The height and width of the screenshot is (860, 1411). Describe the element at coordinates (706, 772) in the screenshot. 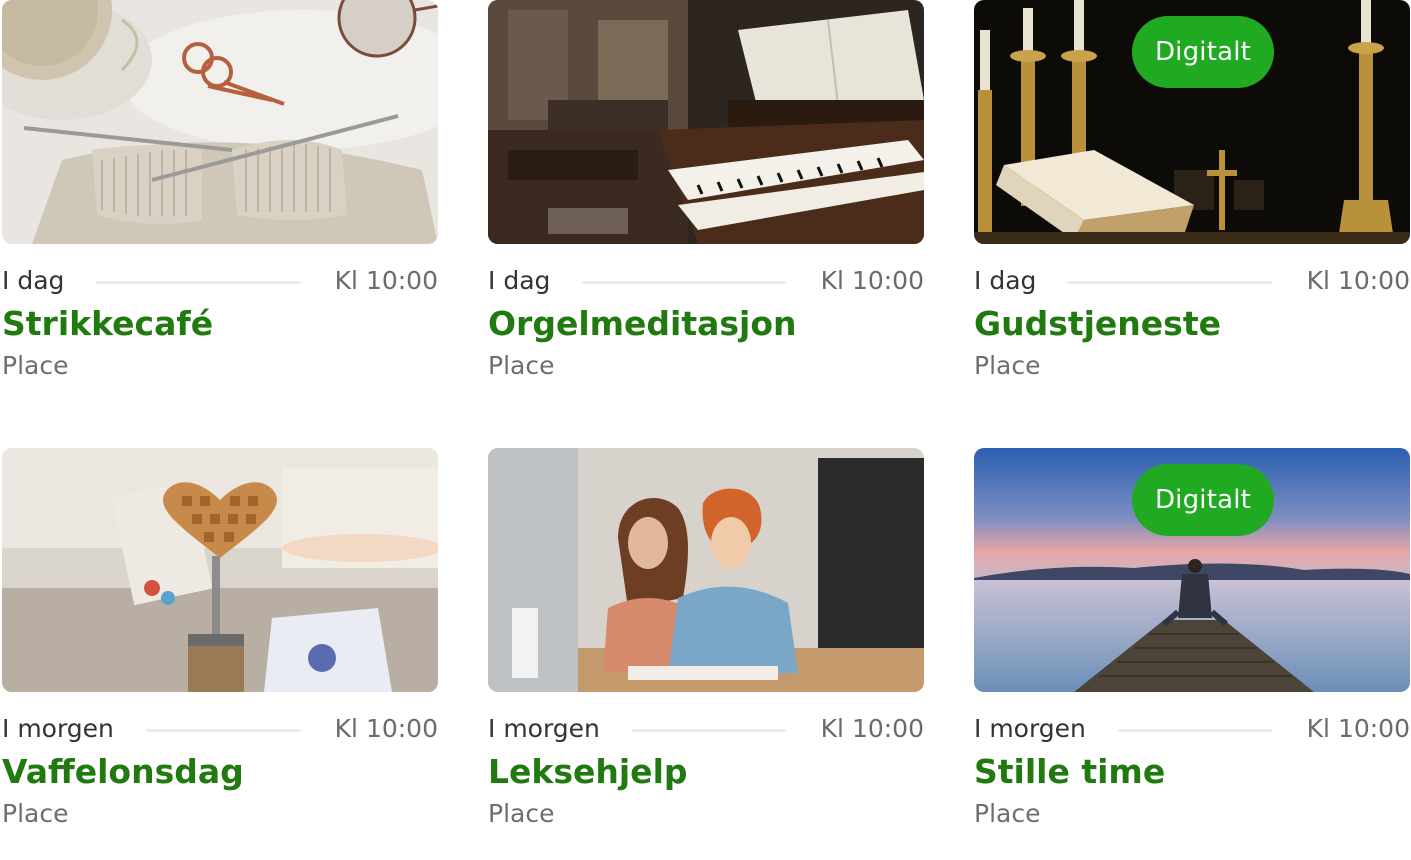

I see `event-title: Leksehjelp` at that location.